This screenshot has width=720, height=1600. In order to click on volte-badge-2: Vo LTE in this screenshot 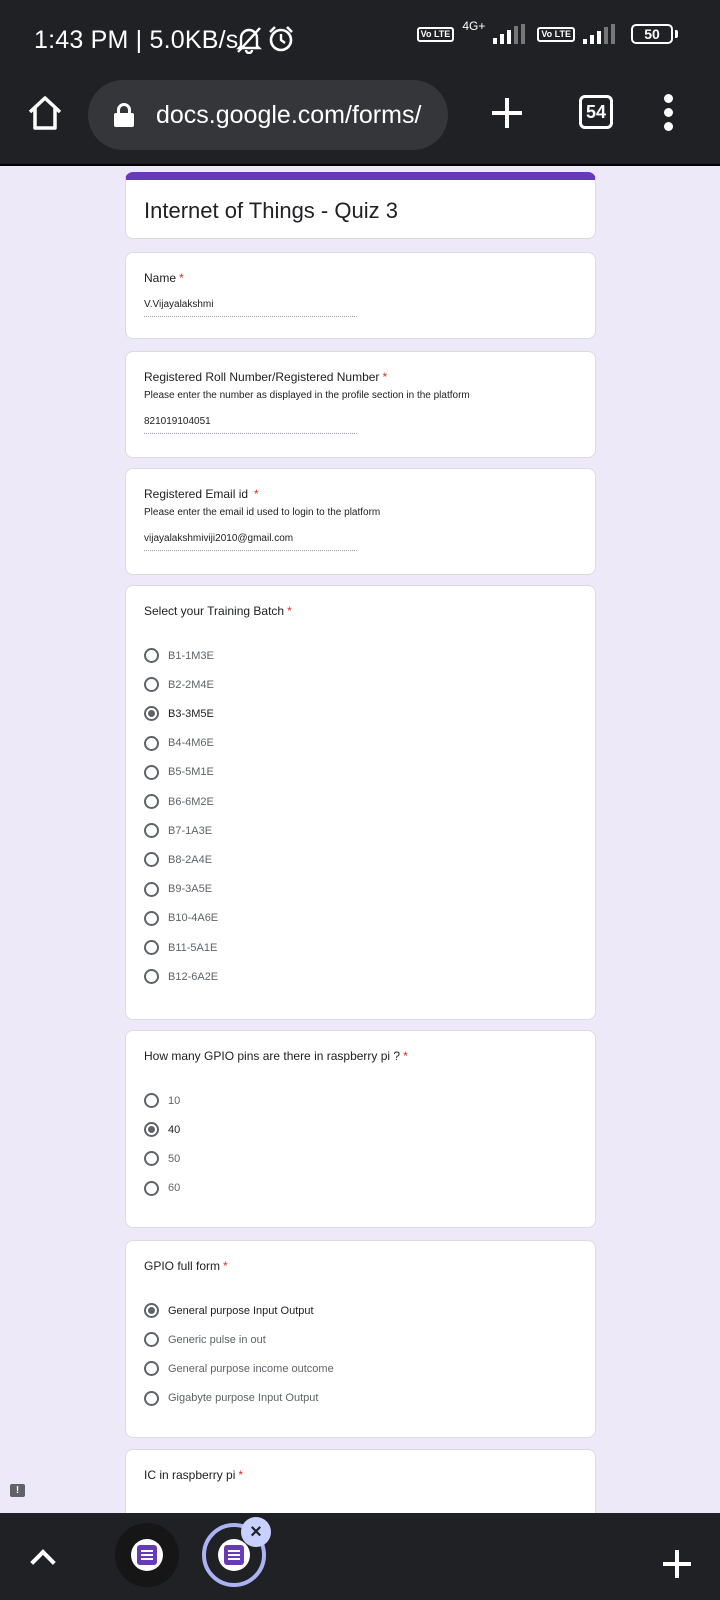, I will do `click(556, 34)`.